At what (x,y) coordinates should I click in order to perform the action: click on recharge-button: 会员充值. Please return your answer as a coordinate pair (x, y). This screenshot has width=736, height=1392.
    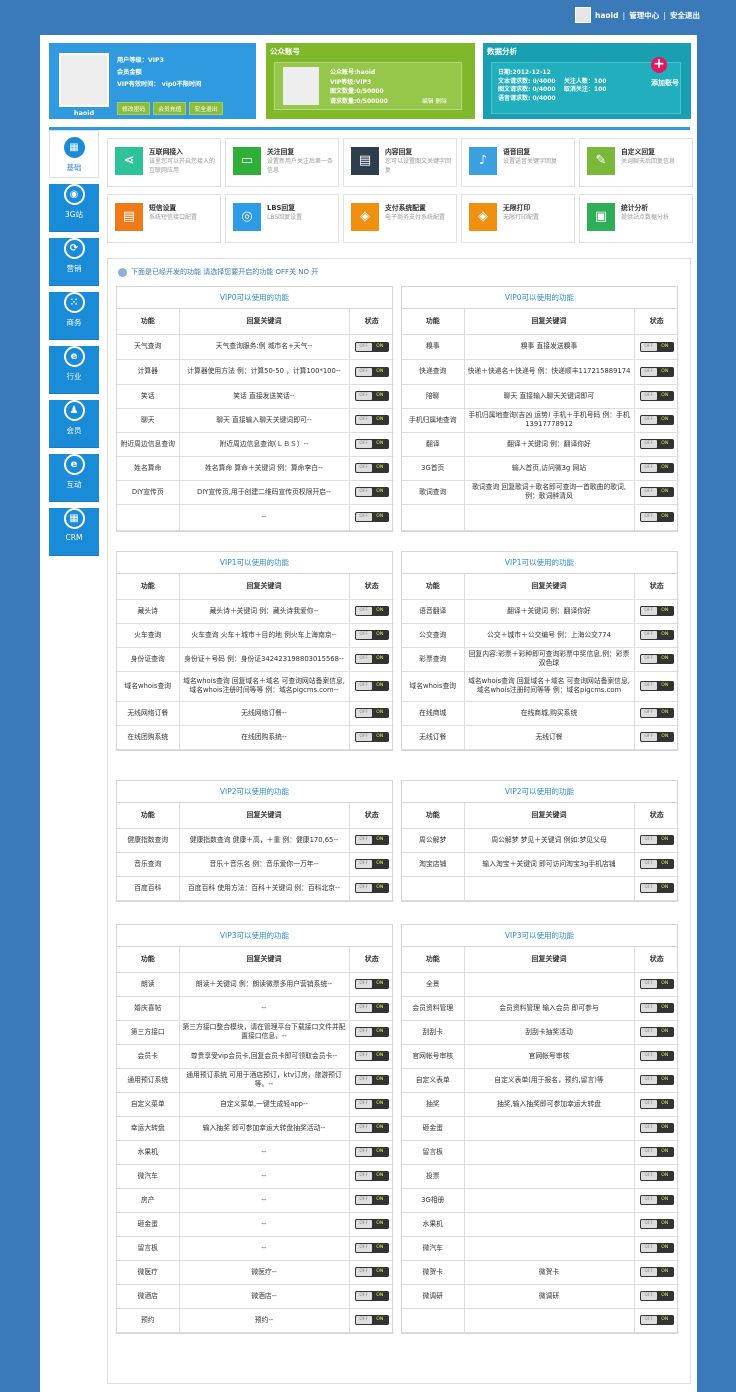
    Looking at the image, I should click on (170, 108).